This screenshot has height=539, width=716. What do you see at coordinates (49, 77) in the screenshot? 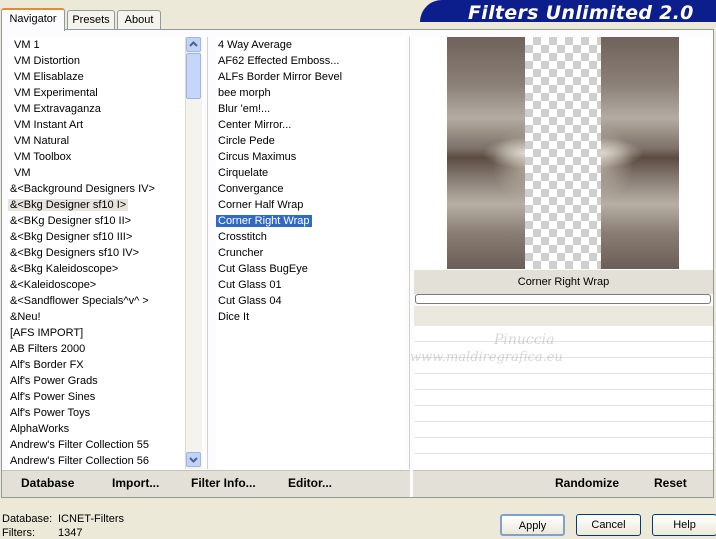
I see `list-item-label: VM Elisablaze` at bounding box center [49, 77].